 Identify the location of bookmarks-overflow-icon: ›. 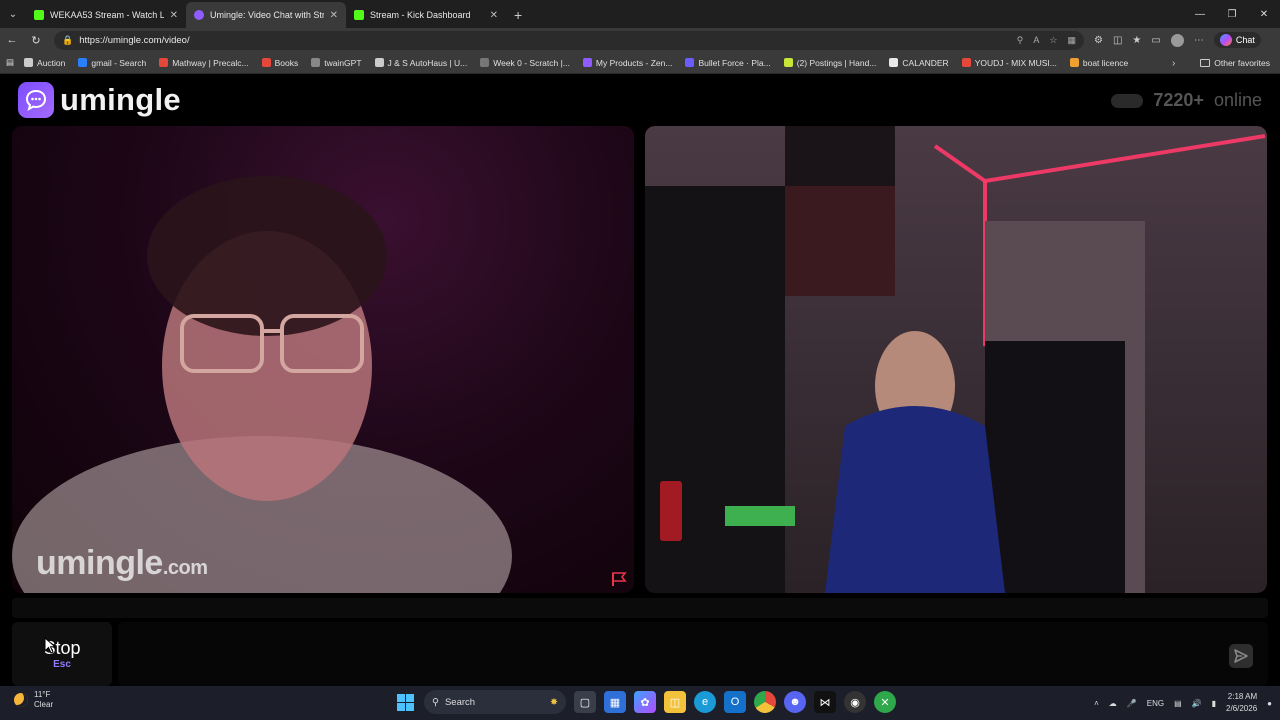
(1173, 63).